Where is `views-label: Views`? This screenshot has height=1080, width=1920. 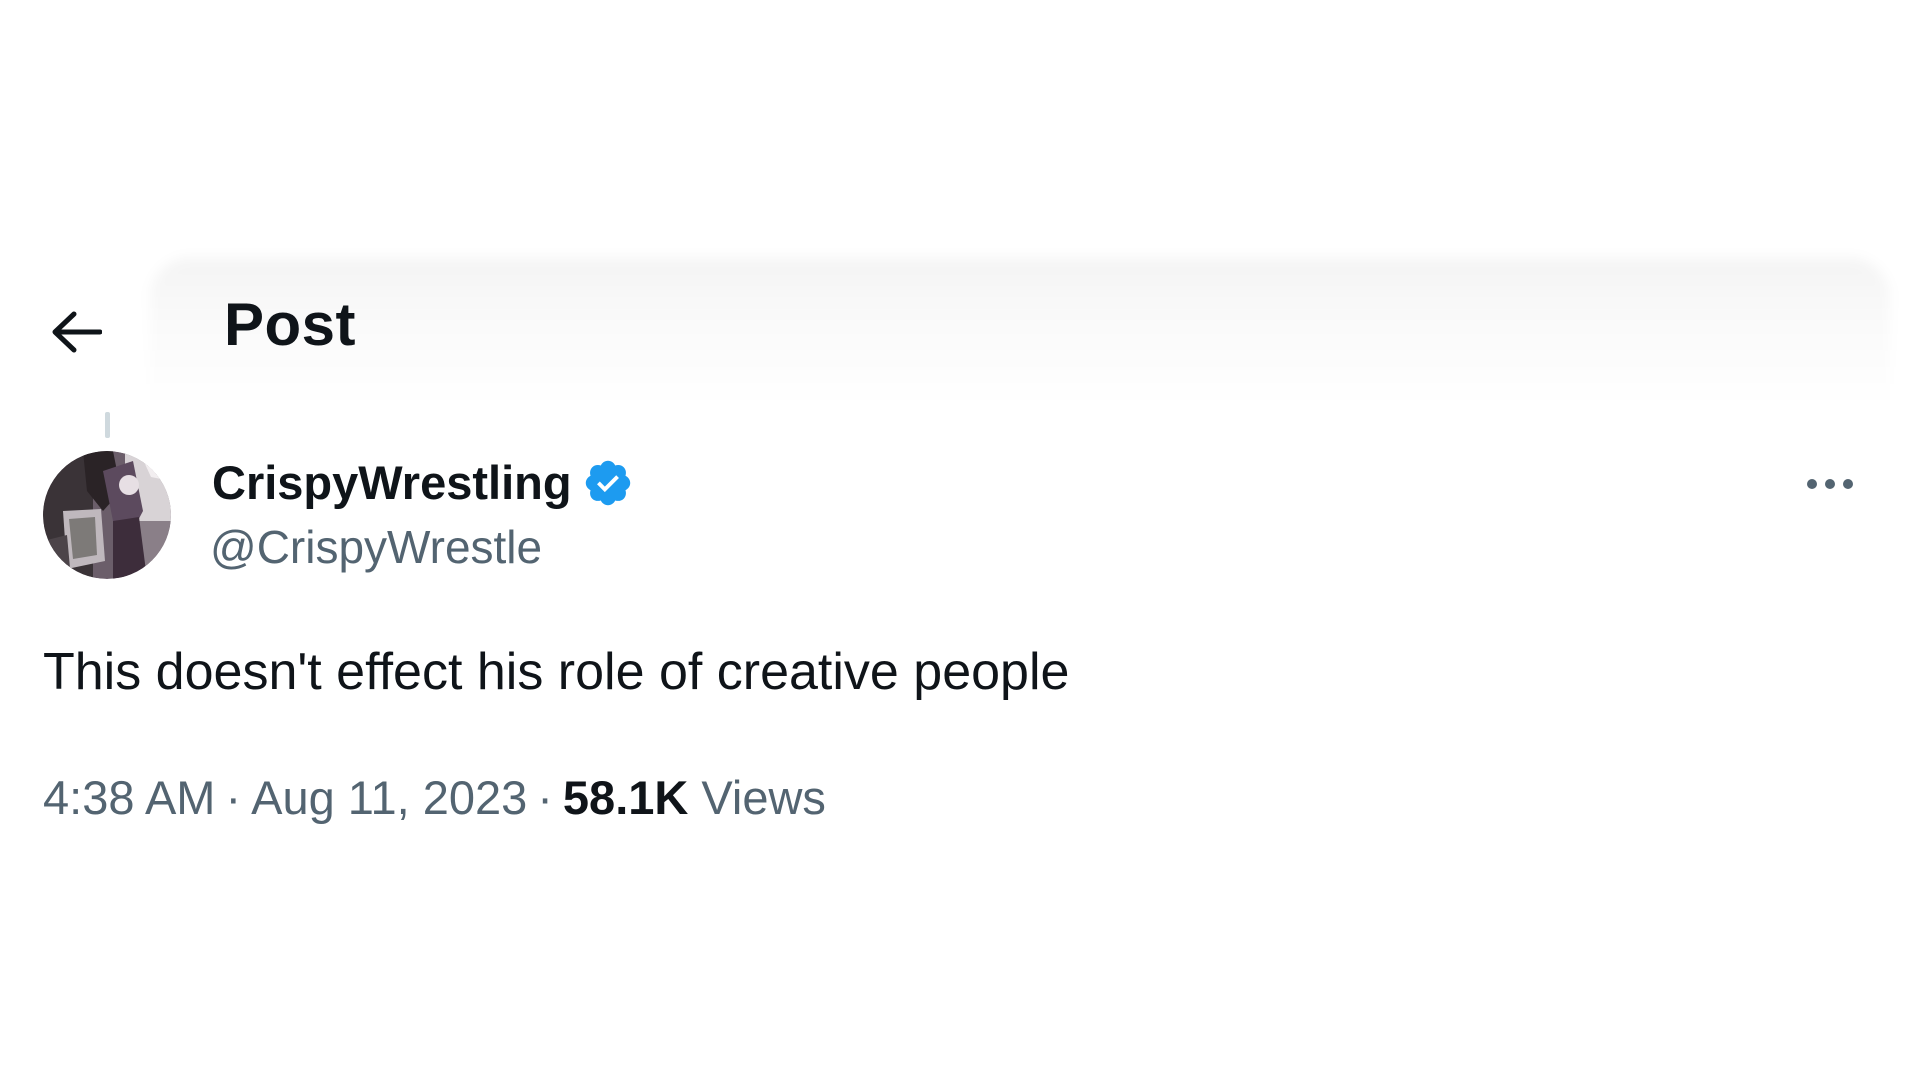 views-label: Views is located at coordinates (763, 797).